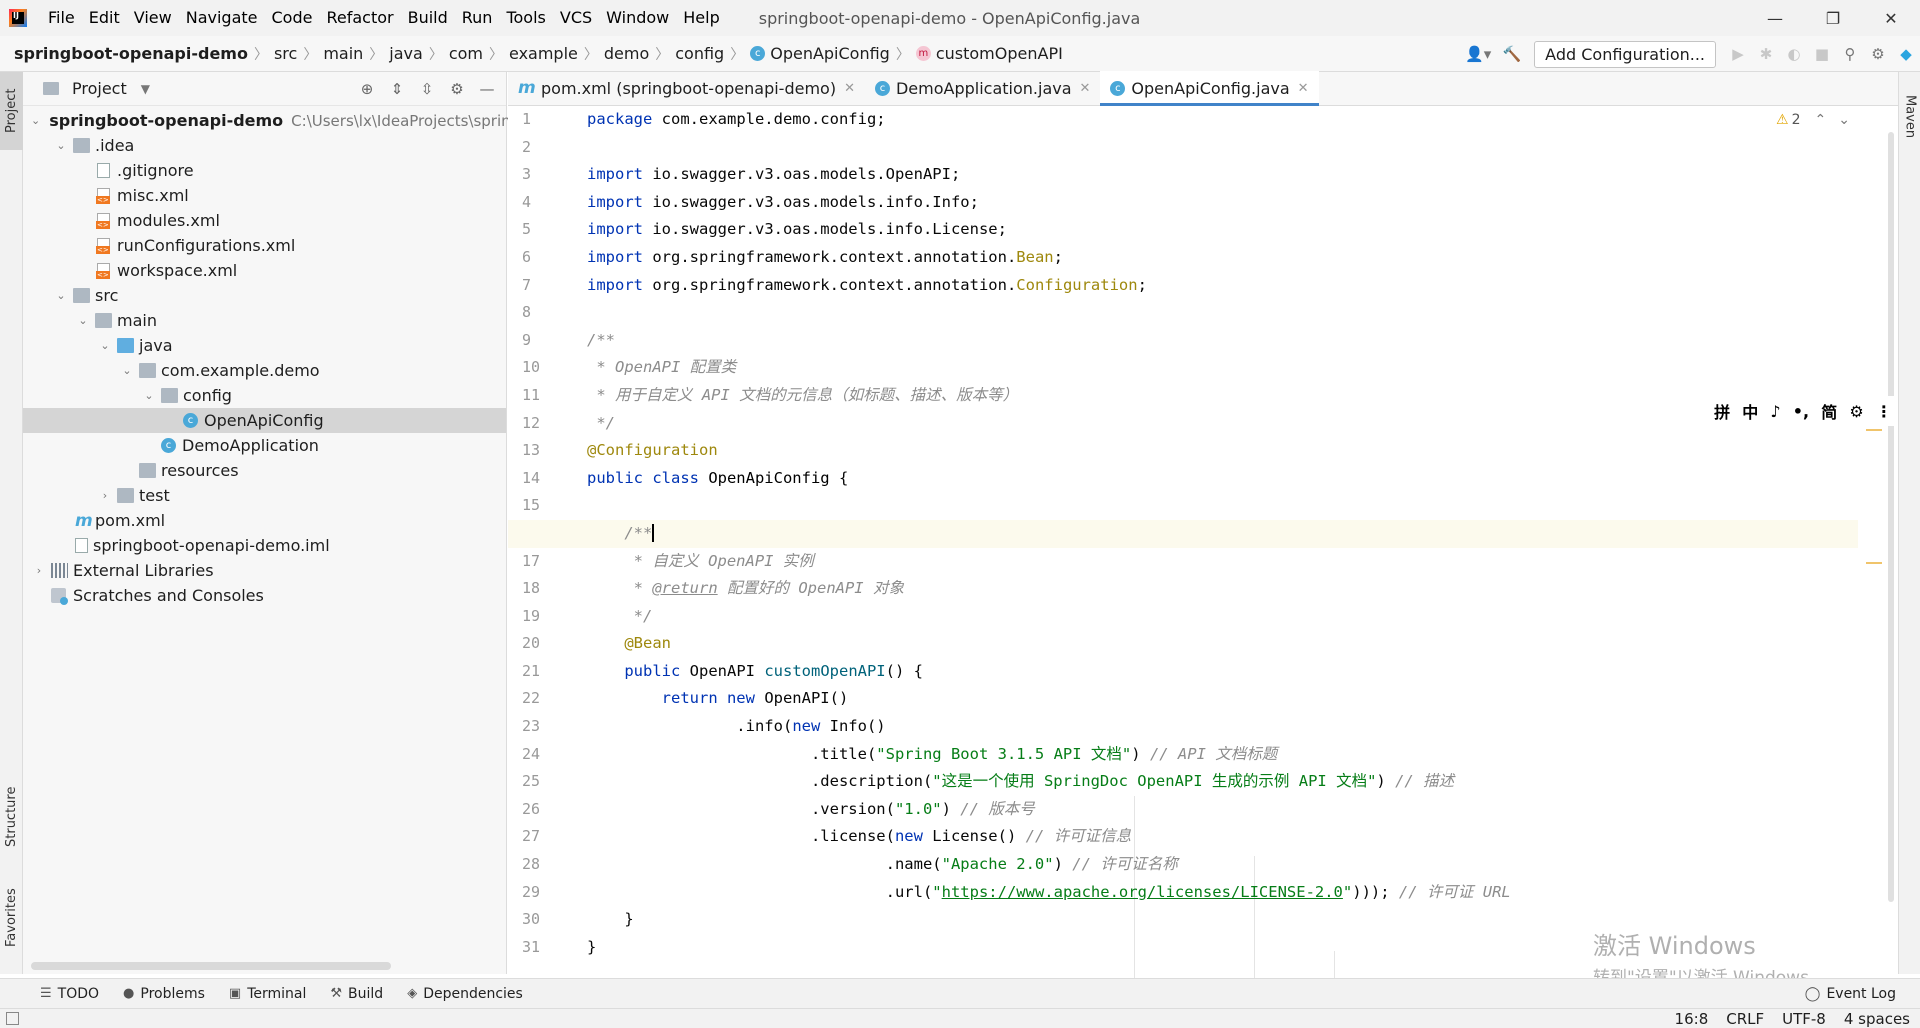  What do you see at coordinates (637, 18) in the screenshot?
I see `menu-window: Window` at bounding box center [637, 18].